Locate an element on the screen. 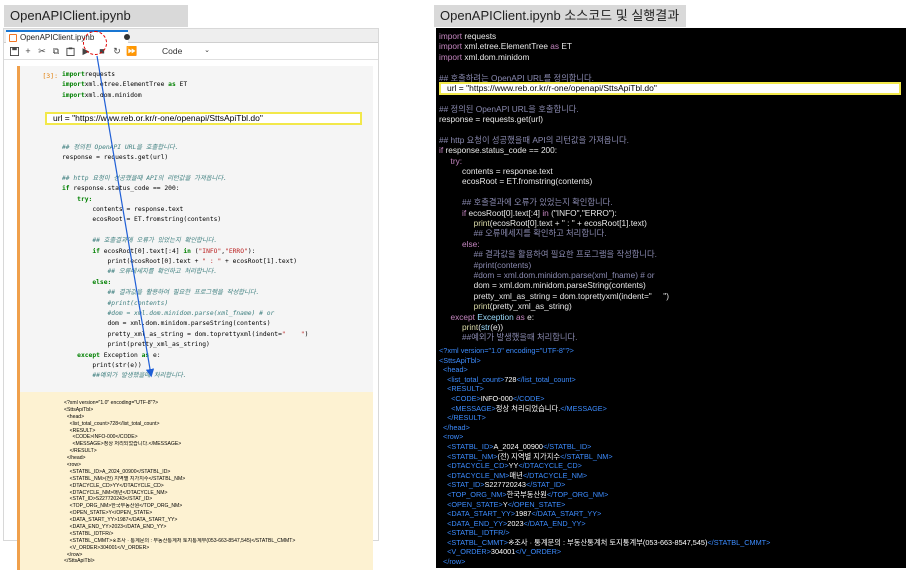 This screenshot has width=917, height=576. run-arrow is located at coordinates (125, 216).